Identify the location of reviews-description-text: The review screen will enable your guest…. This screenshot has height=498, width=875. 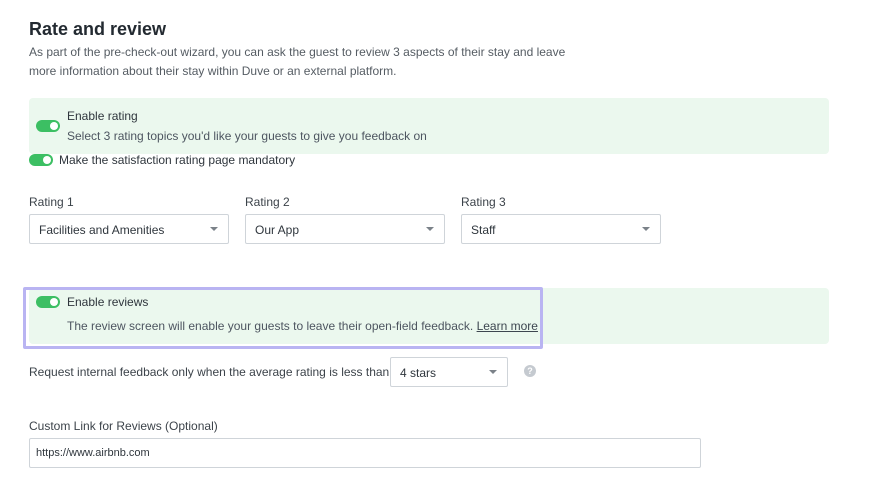
(270, 326).